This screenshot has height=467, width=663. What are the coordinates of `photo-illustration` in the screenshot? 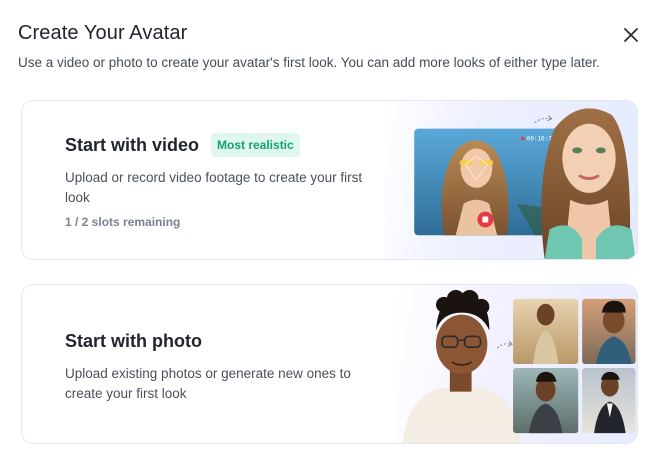 It's located at (517, 364).